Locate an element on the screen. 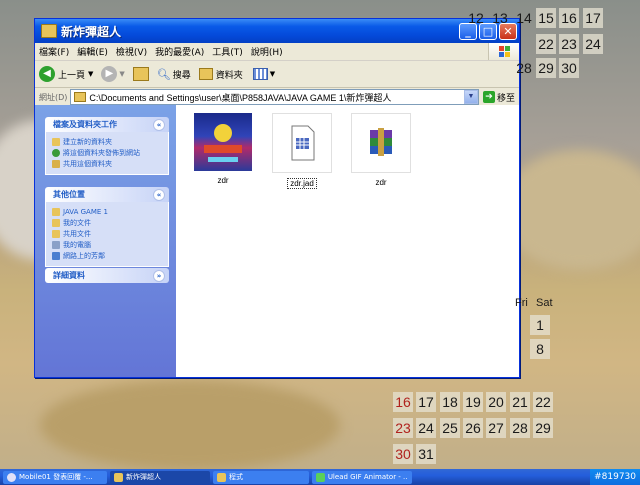  calendar-day: 12 is located at coordinates (476, 18).